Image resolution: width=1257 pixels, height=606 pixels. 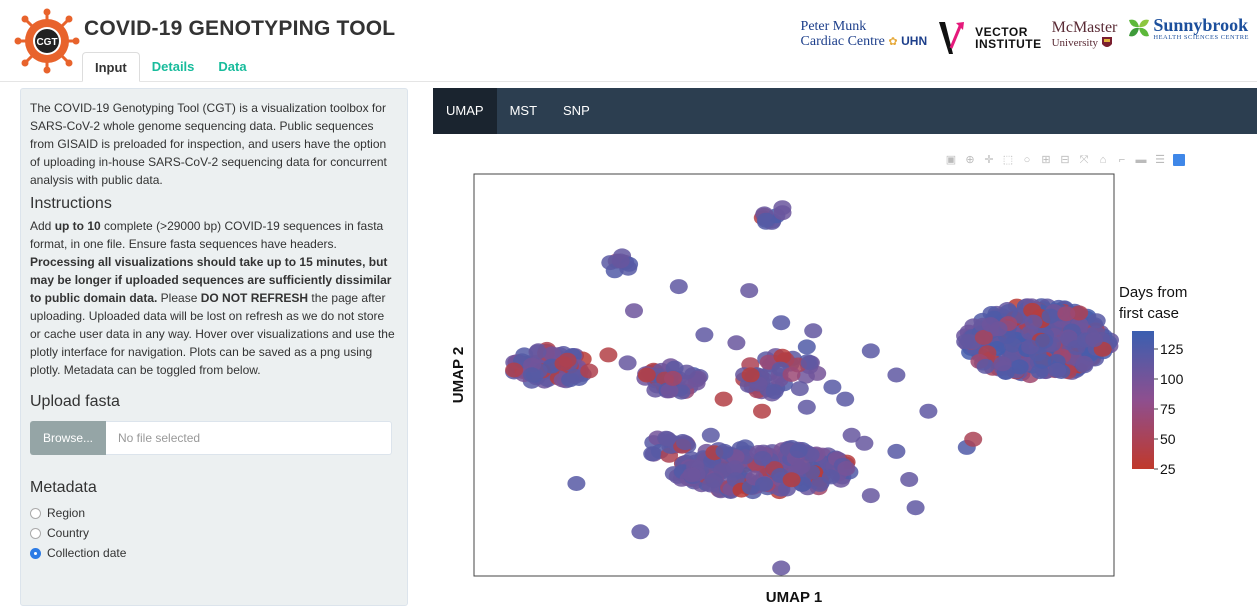 What do you see at coordinates (63, 487) in the screenshot?
I see `metadata-heading: Metadata` at bounding box center [63, 487].